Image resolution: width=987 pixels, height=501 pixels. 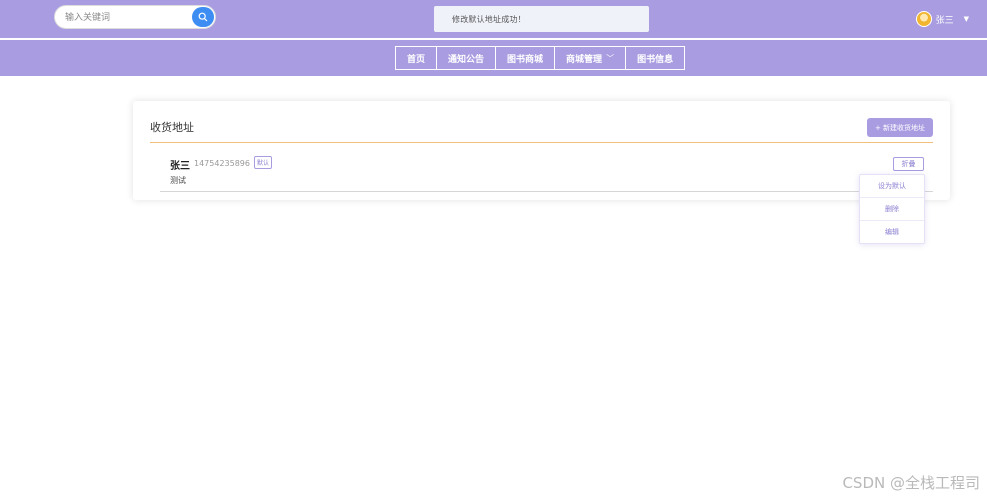 I want to click on nav-item-bookstore: 图书商城, so click(x=525, y=58).